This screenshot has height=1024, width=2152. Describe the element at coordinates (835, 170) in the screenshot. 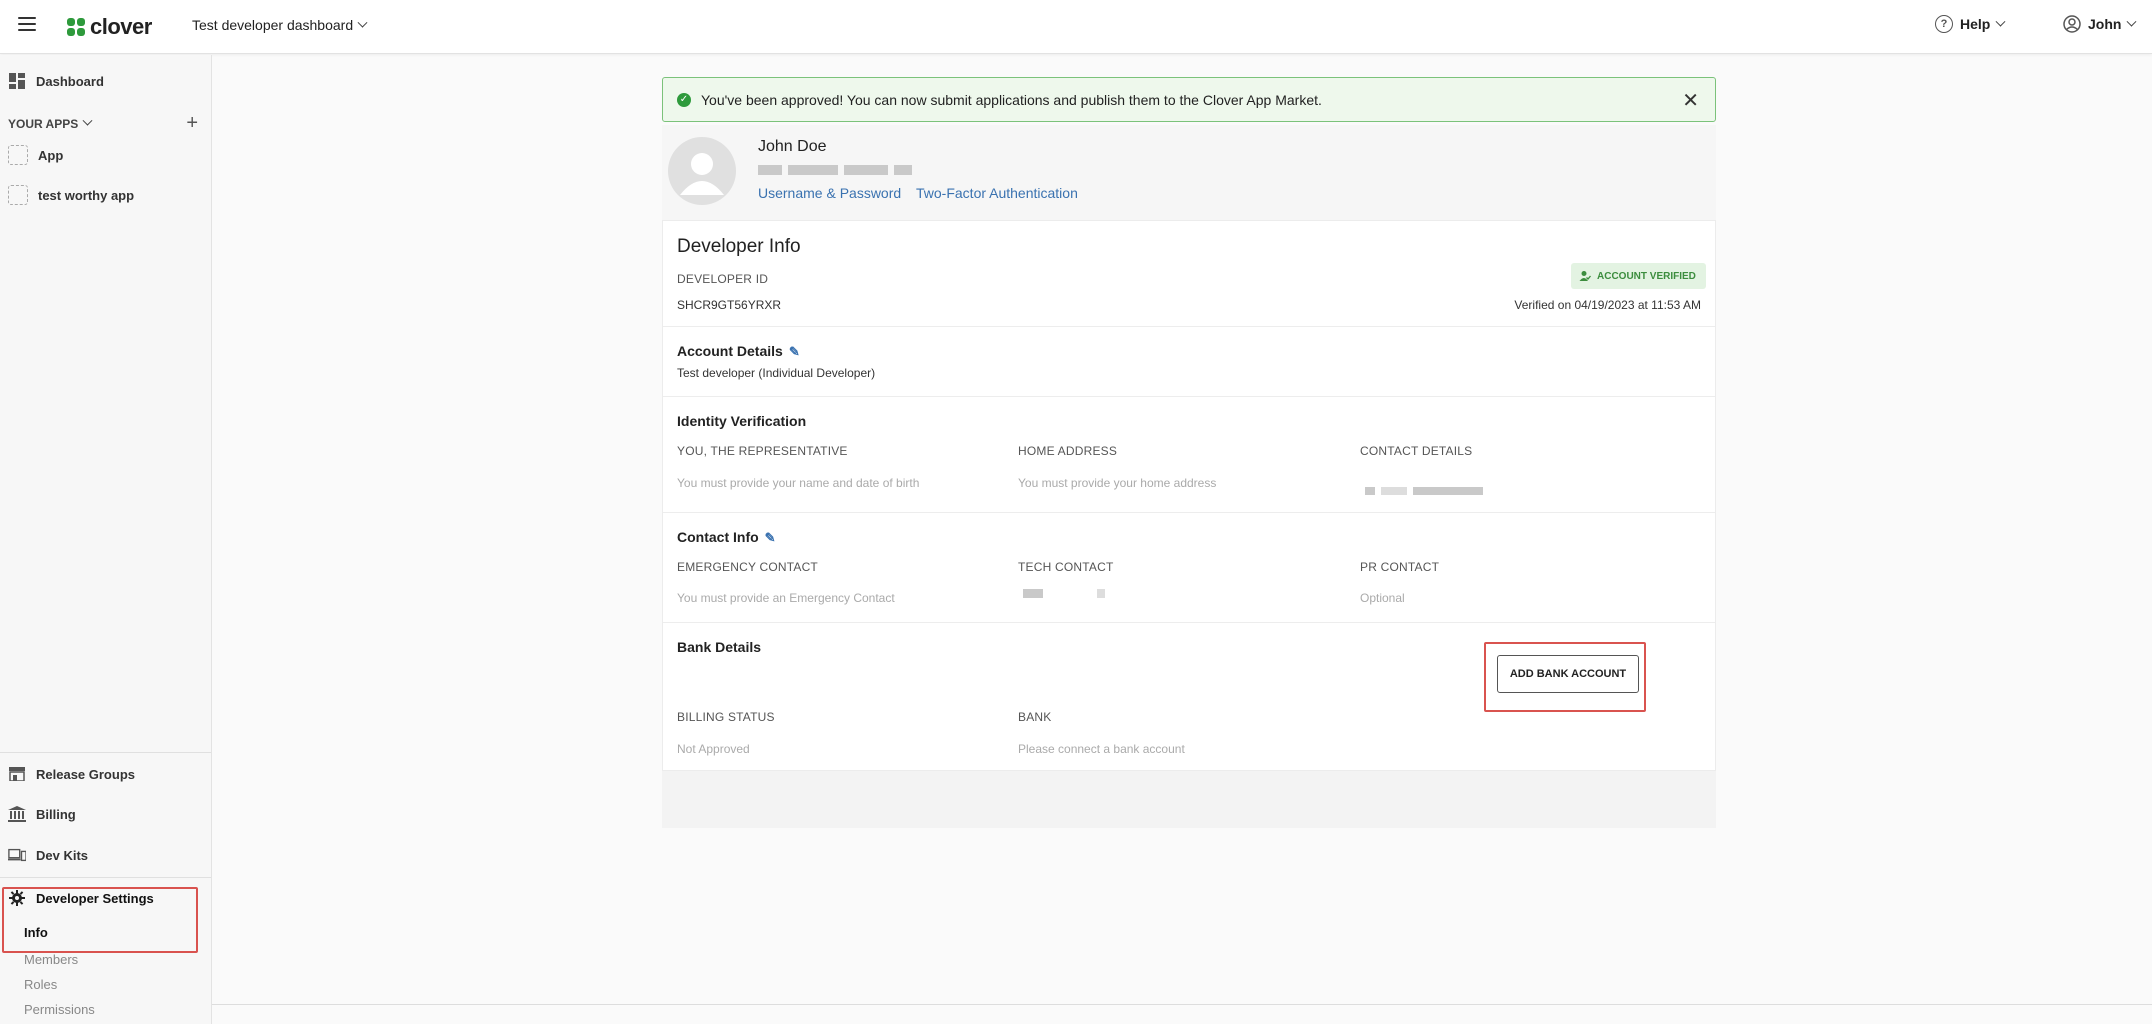

I see `redacted-email` at that location.